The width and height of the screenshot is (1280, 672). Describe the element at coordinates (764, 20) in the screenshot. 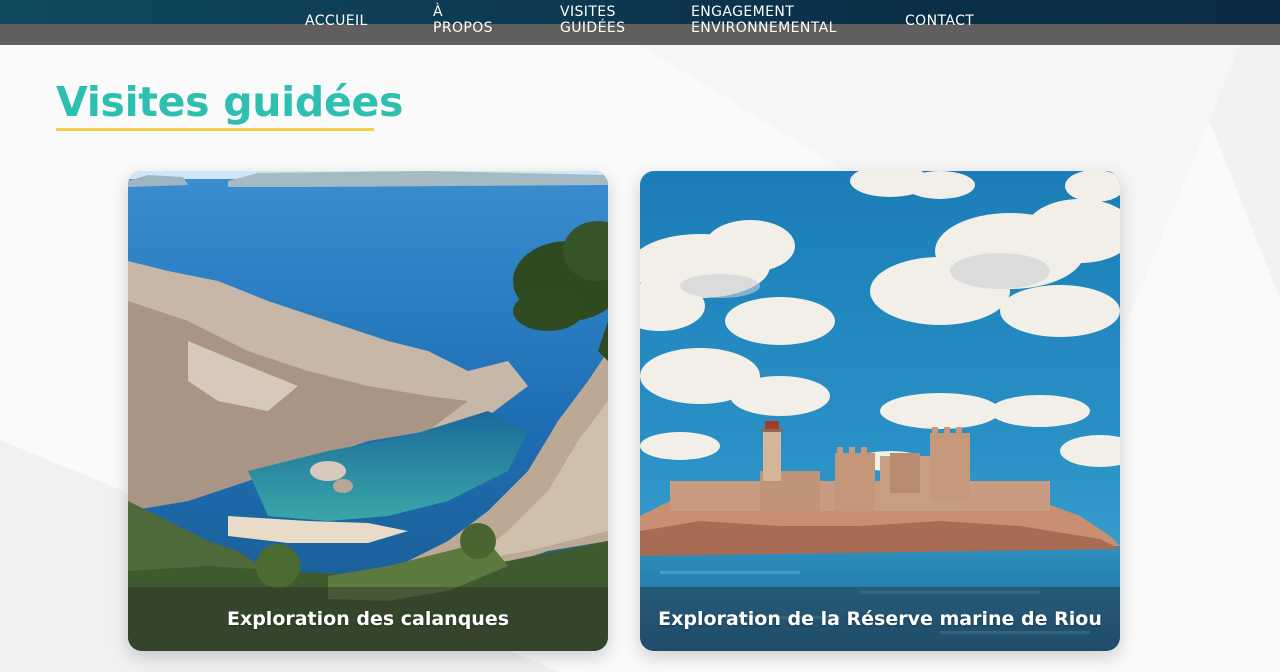

I see `nav-link-engagement-environnemental: ENGAGEMENT ENVIRONNEMENTAL` at that location.